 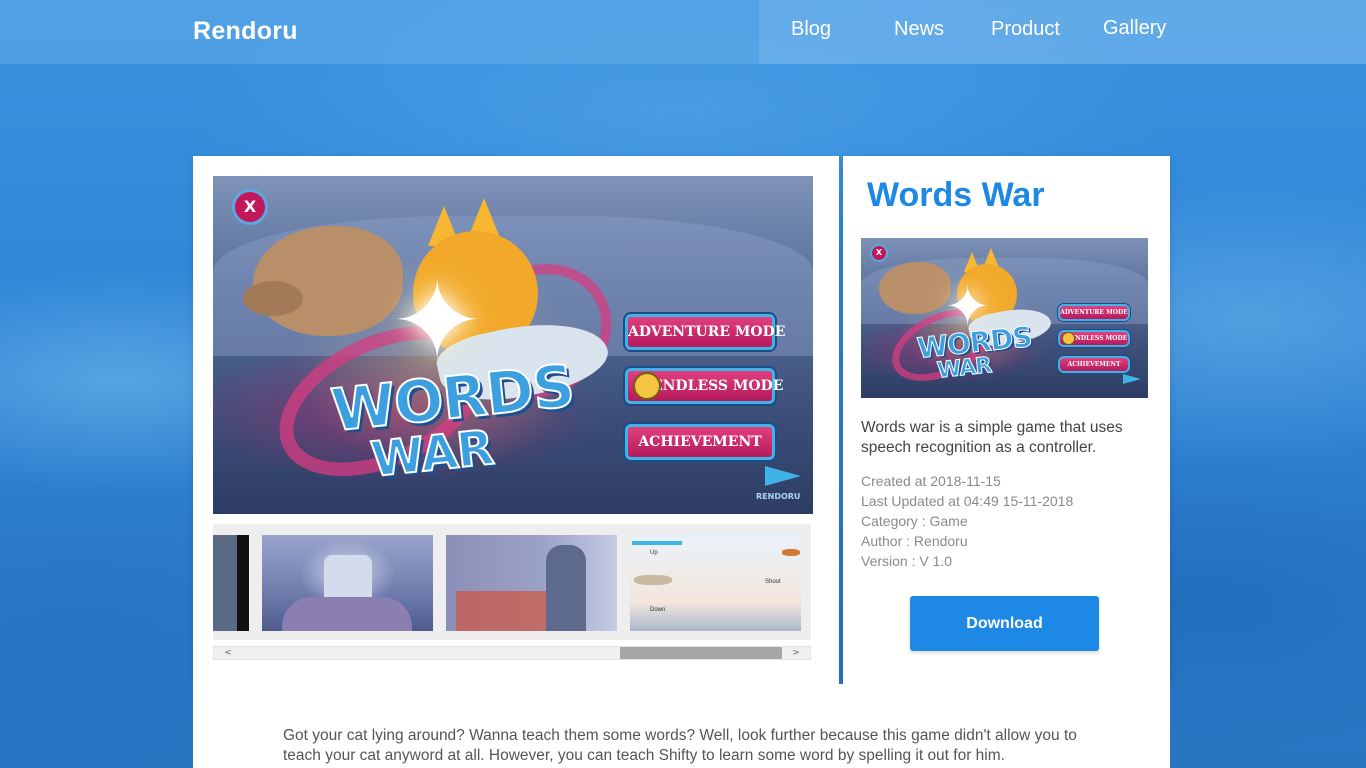 I want to click on label-down: Down, so click(x=658, y=610).